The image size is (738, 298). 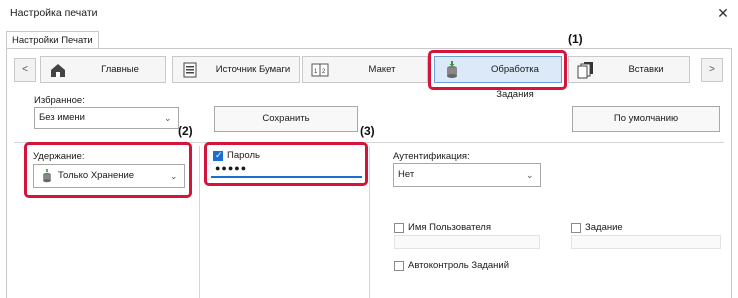 I want to click on paper-tray-icon, so click(x=190, y=70).